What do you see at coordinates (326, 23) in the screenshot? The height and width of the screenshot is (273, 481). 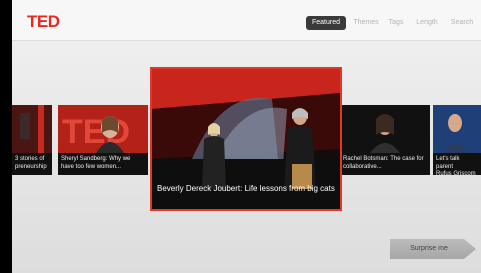 I see `tab-featured: Featured` at bounding box center [326, 23].